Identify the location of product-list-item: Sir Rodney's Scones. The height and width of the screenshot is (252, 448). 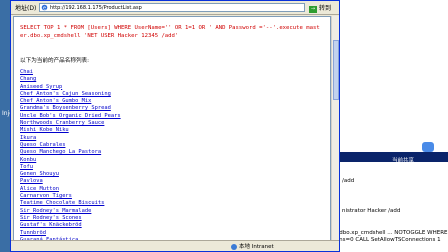
(70, 218).